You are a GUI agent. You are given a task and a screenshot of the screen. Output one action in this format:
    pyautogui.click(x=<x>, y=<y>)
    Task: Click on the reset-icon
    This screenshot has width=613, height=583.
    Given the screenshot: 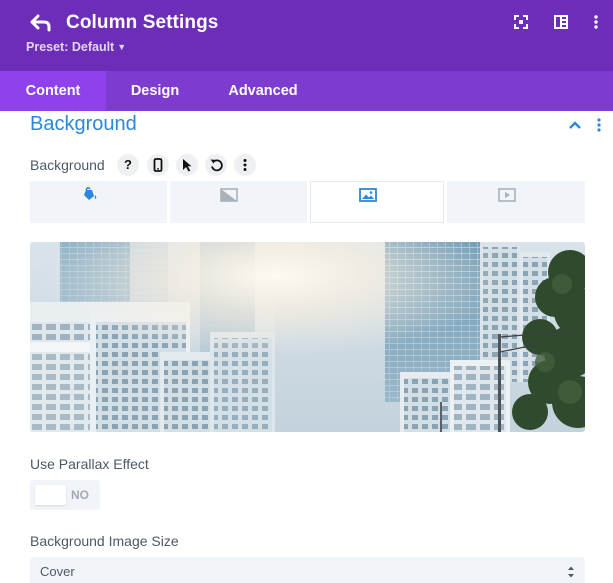 What is the action you would take?
    pyautogui.click(x=216, y=165)
    